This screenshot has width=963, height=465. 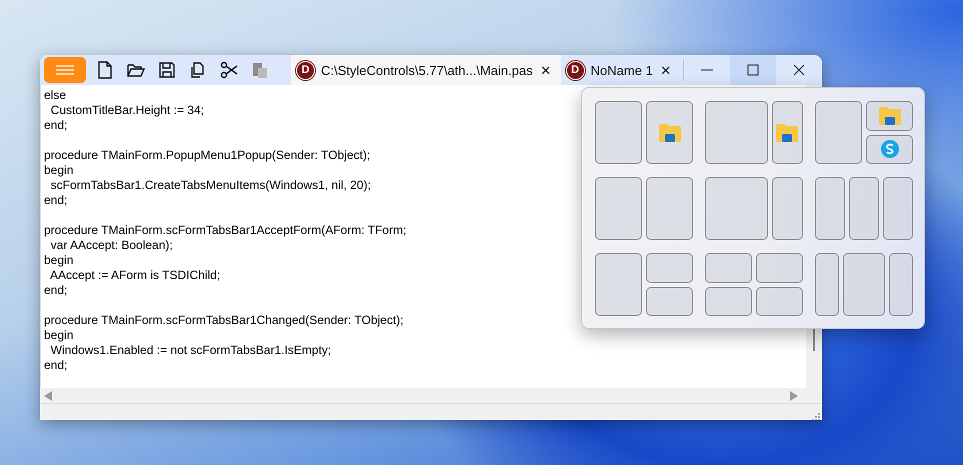 I want to click on menu-button, so click(x=65, y=70).